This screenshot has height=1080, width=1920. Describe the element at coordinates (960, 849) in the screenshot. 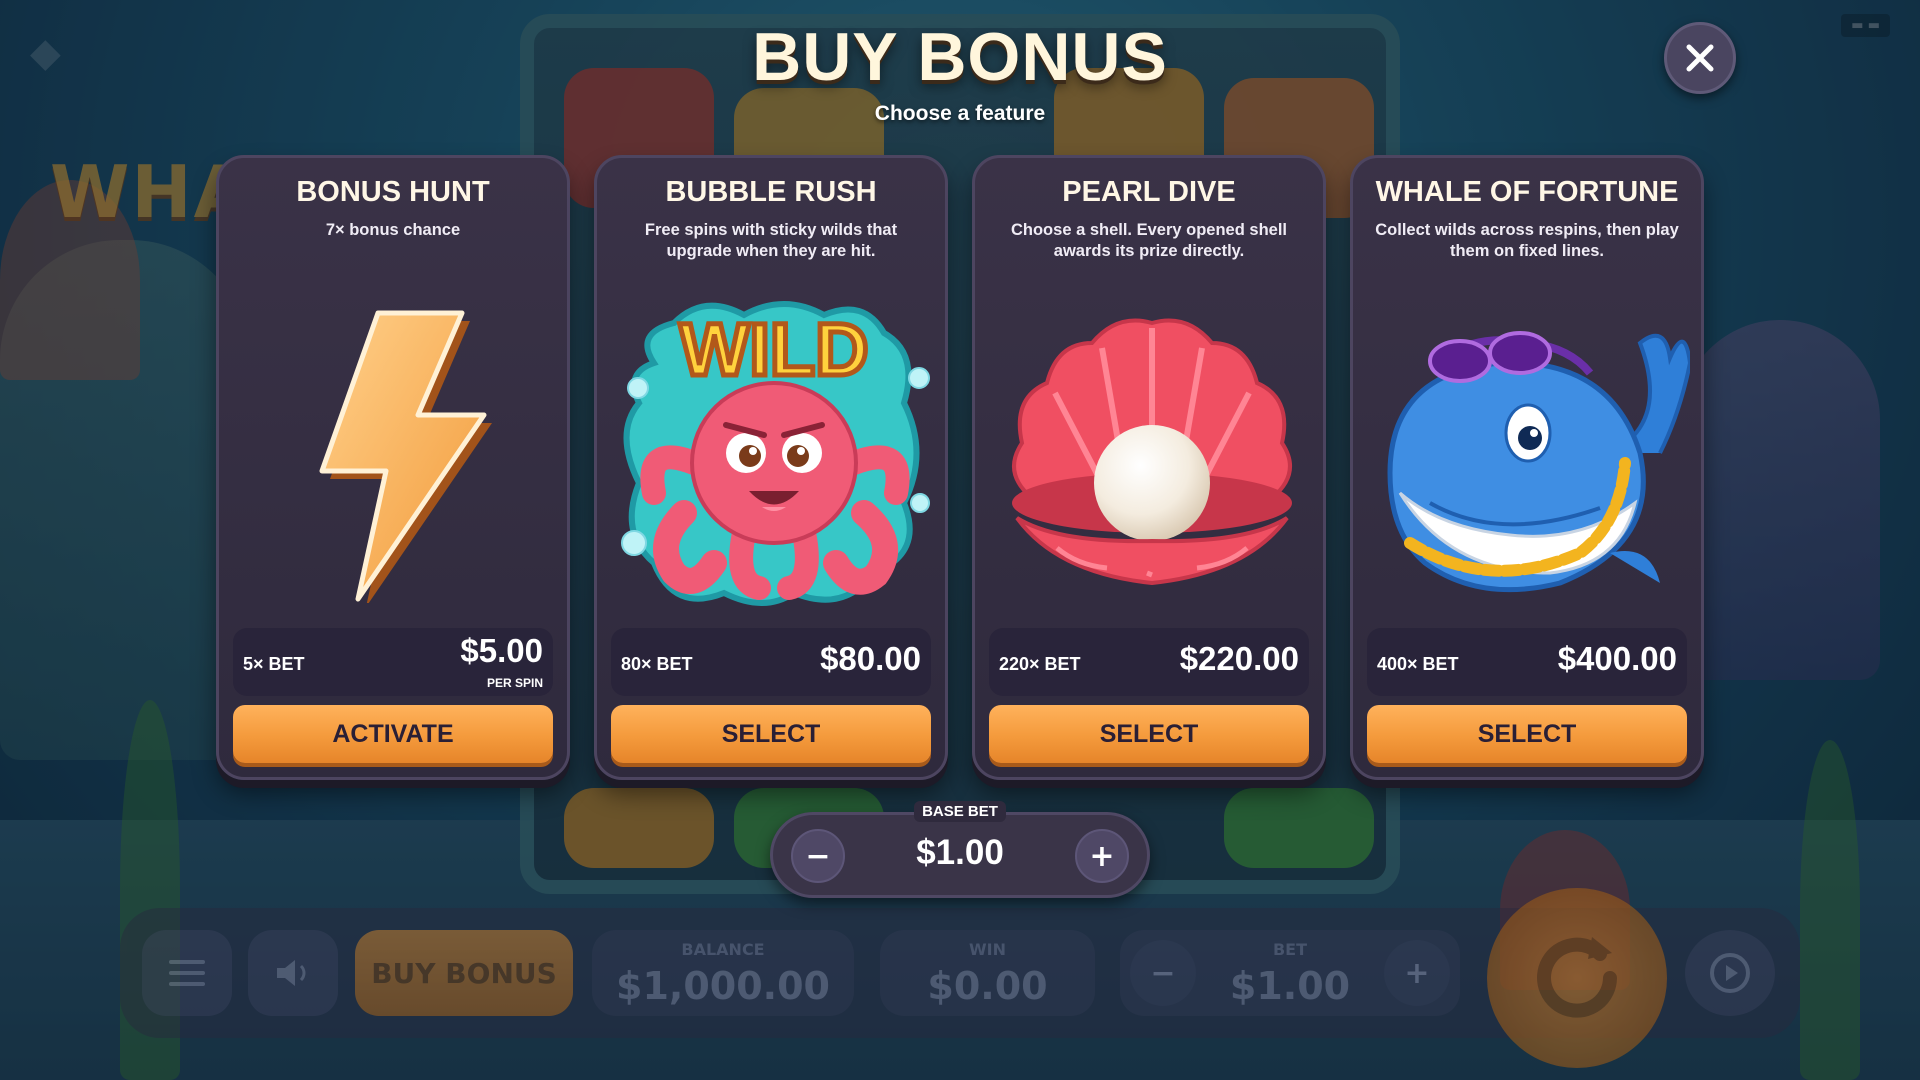

I see `base-bet-stepper: BASE BET − $1.00 +` at that location.